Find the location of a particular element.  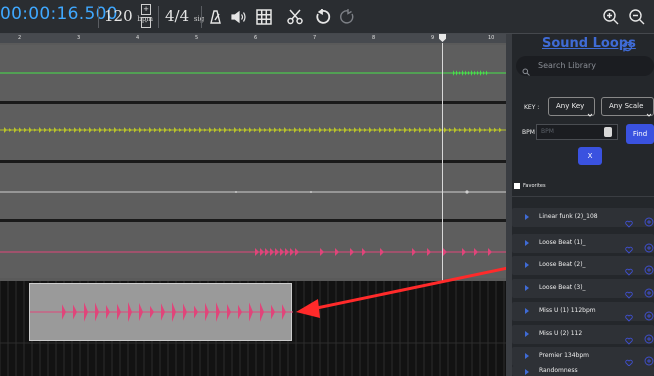

grid-icon is located at coordinates (264, 17).